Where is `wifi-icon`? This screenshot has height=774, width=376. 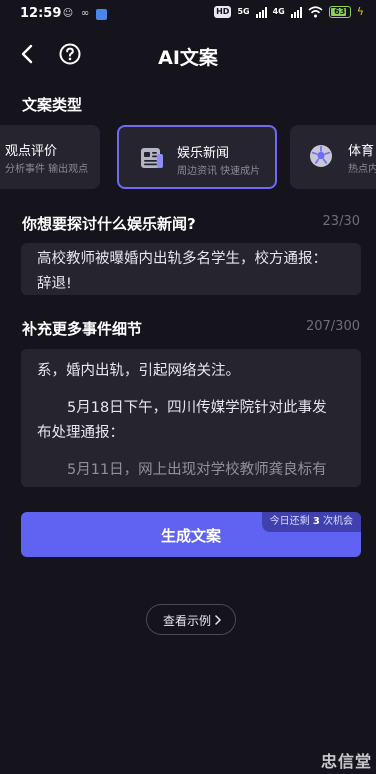
wifi-icon is located at coordinates (315, 12).